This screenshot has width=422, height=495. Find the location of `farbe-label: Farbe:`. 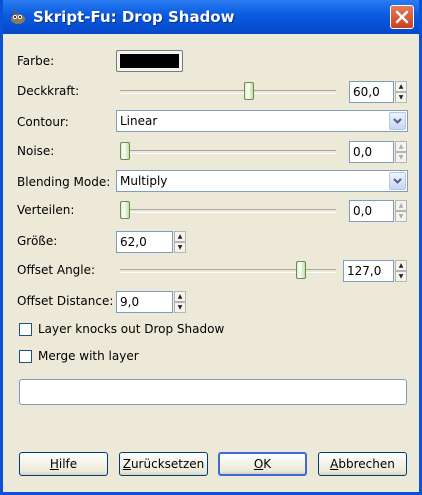

farbe-label: Farbe: is located at coordinates (36, 61).